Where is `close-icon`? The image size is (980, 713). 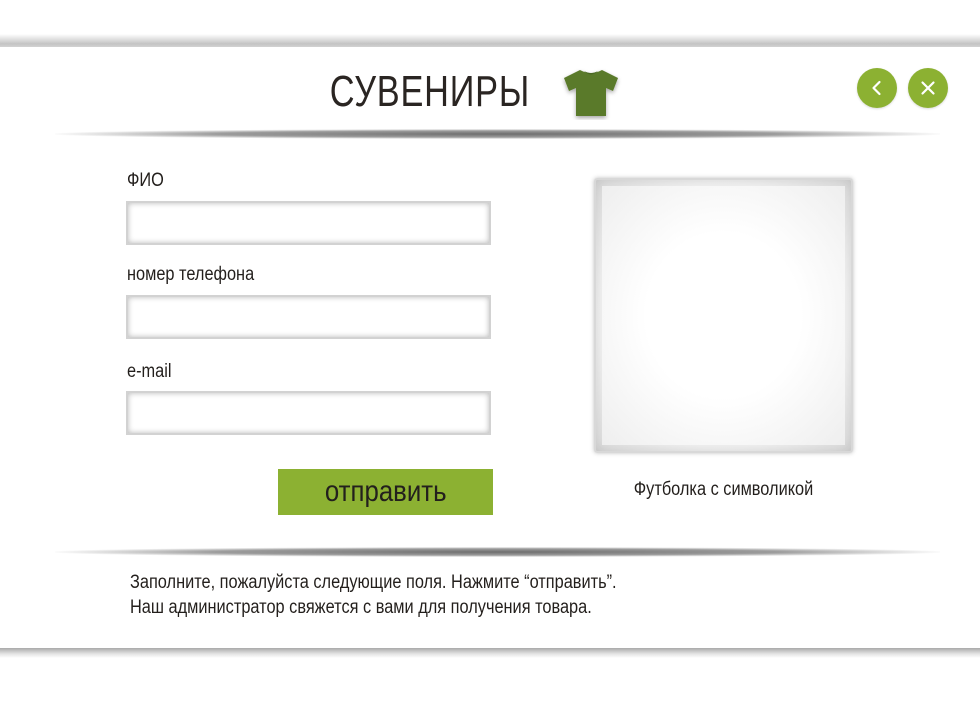
close-icon is located at coordinates (928, 88).